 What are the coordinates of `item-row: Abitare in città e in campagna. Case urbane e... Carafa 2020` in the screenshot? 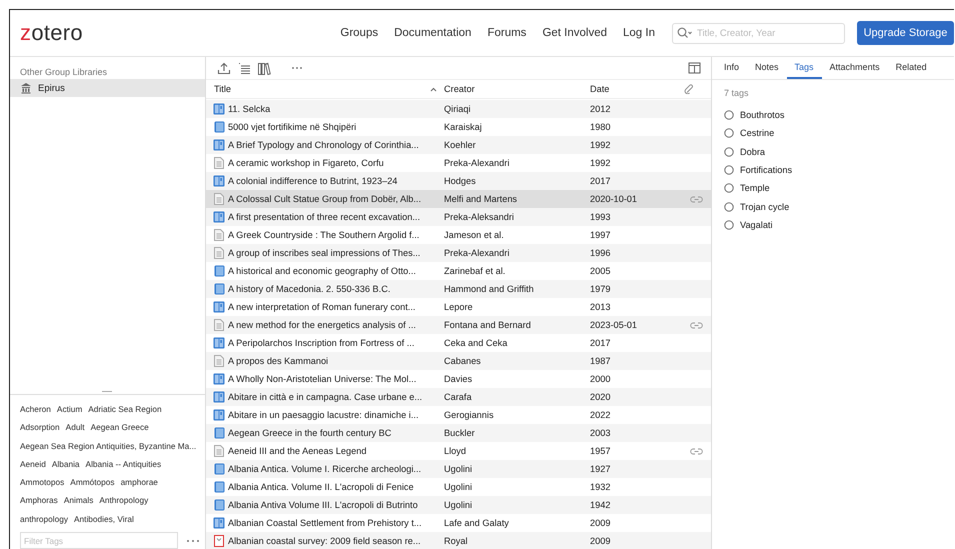 It's located at (458, 397).